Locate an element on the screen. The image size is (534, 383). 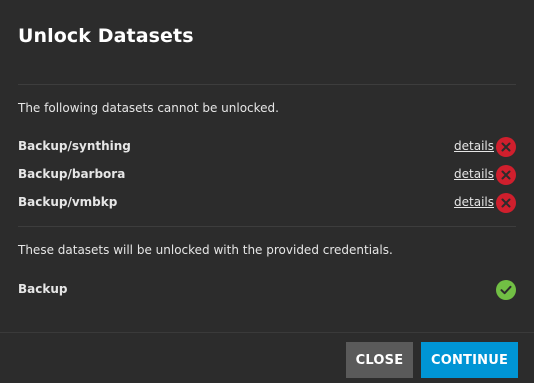
locked-dataset-row: Backup/vmbkp details is located at coordinates (267, 203).